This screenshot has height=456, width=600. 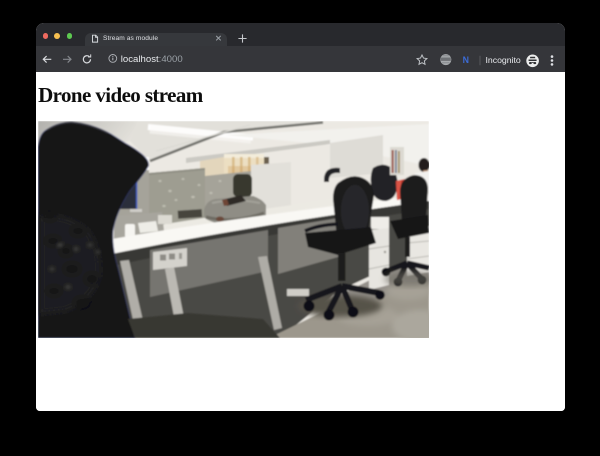 I want to click on svg-text: N, so click(x=465, y=60).